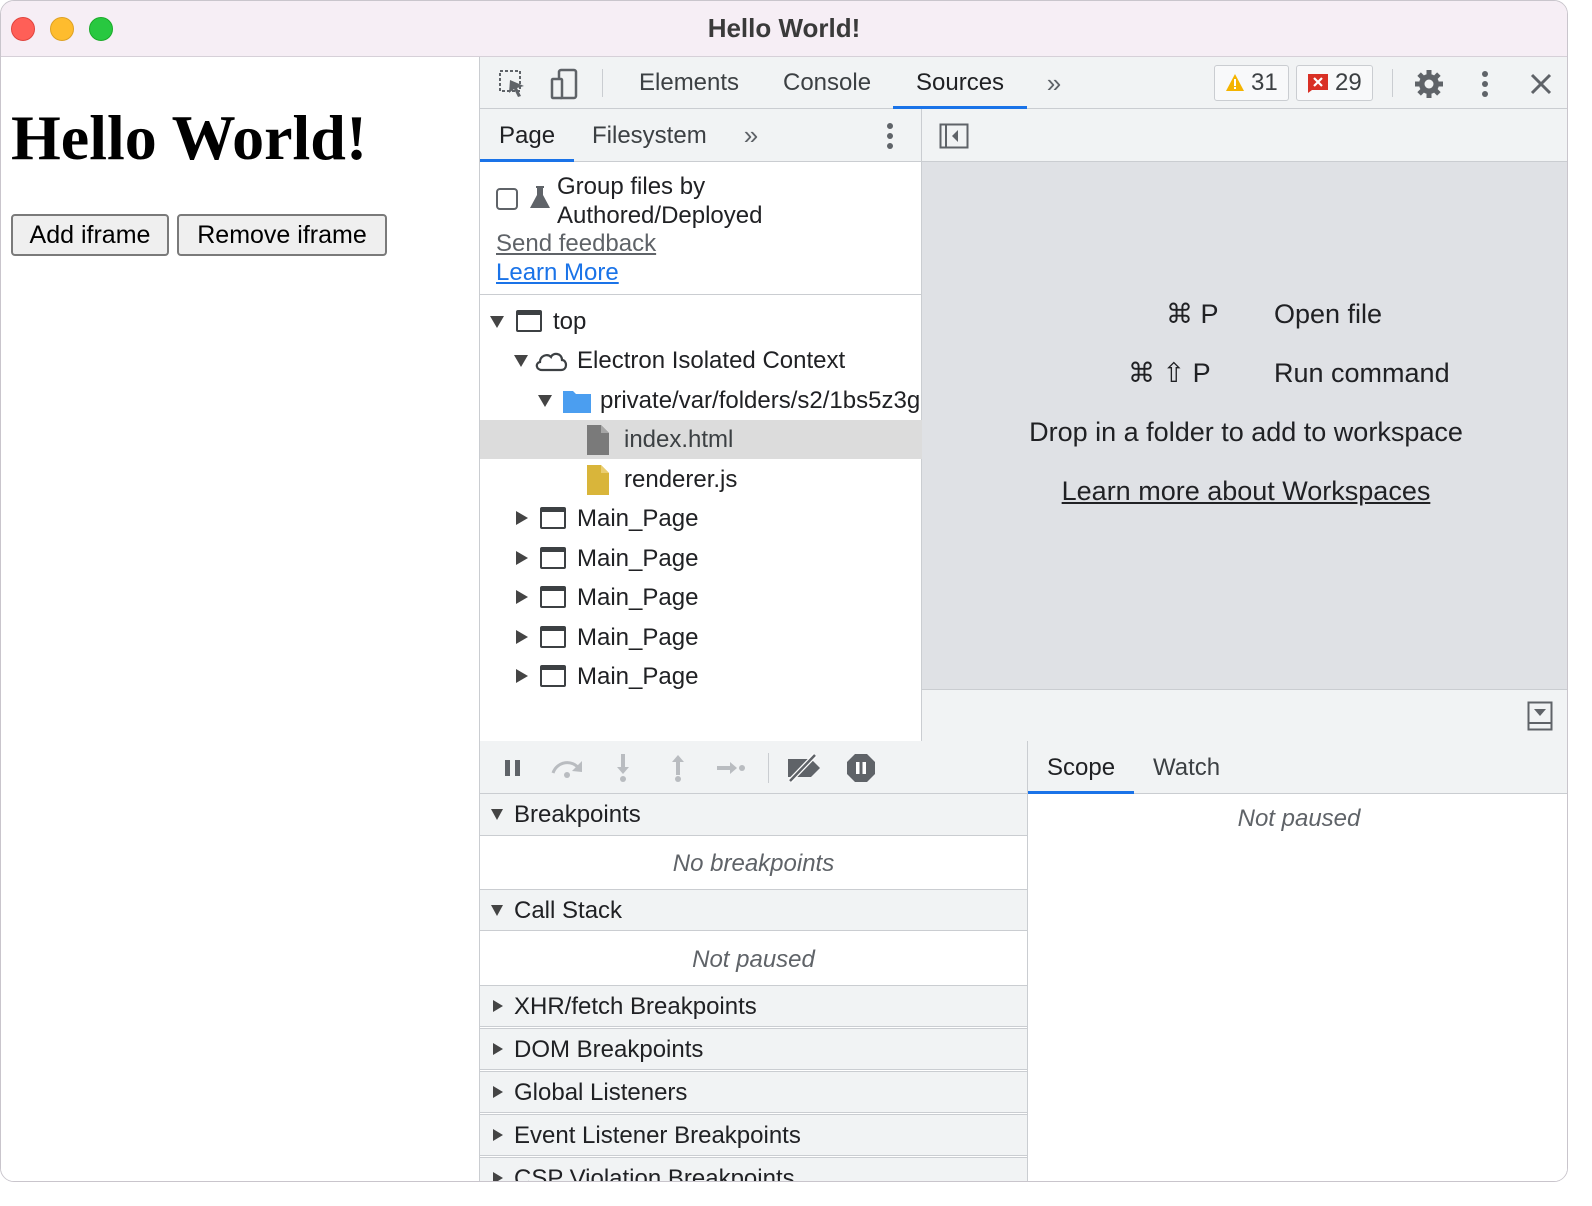 This screenshot has height=1206, width=1592. Describe the element at coordinates (1297, 767) in the screenshot. I see `scope-tabs: Scope Watch` at that location.